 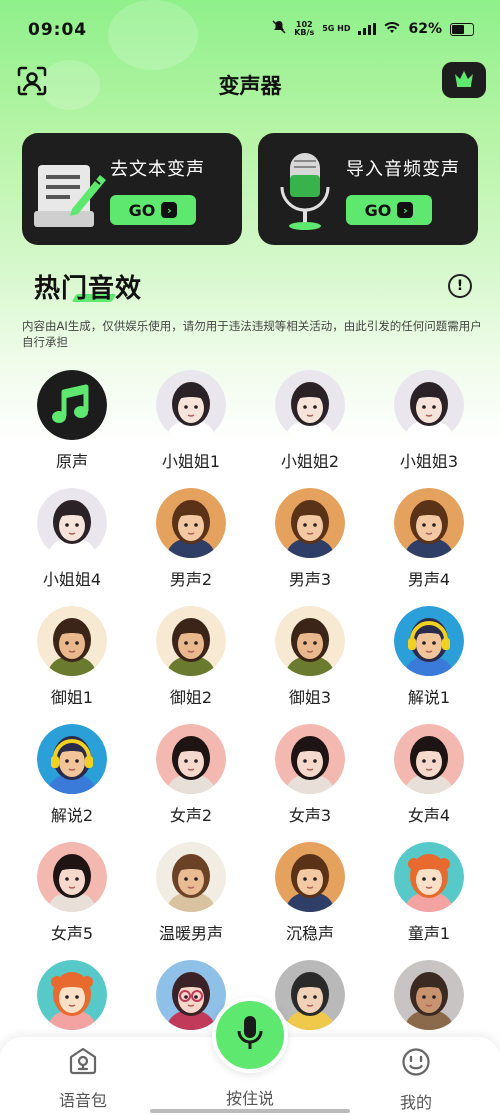 What do you see at coordinates (132, 189) in the screenshot?
I see `text-to-voice-card: 去文本变声 GO ›` at bounding box center [132, 189].